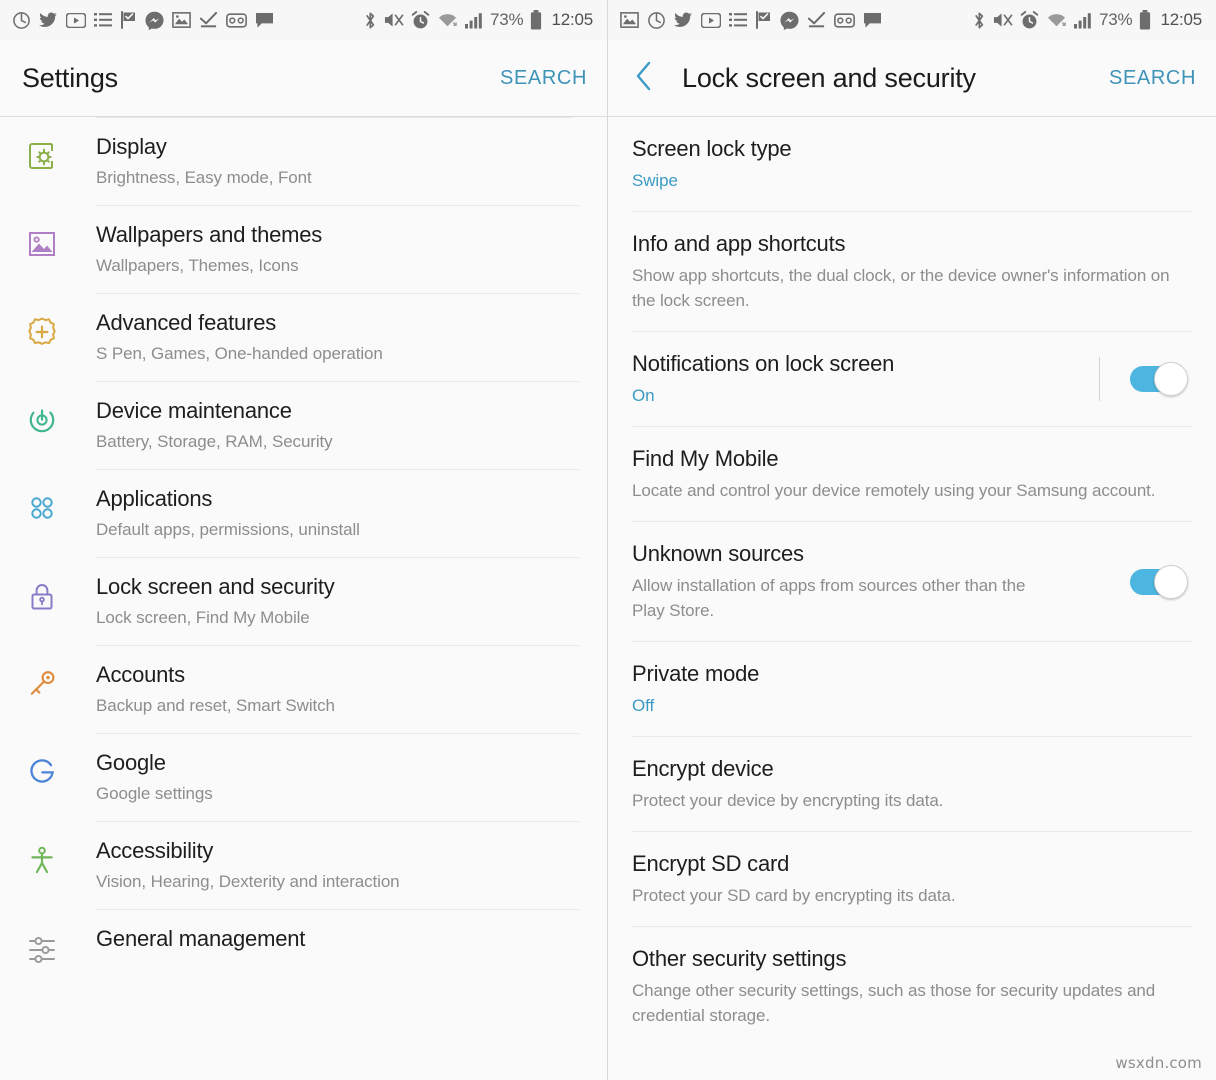 The image size is (1216, 1080). Describe the element at coordinates (59, 940) in the screenshot. I see `sliders-icon` at that location.